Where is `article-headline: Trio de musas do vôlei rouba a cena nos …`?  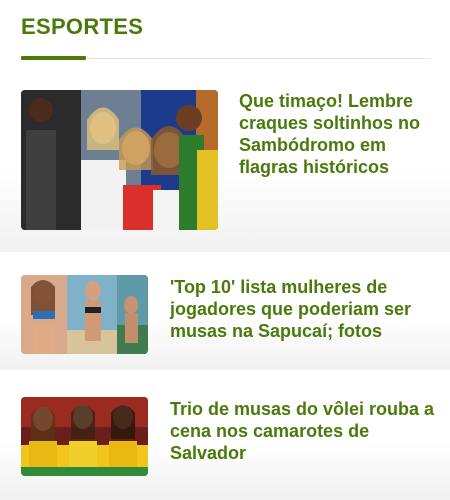 article-headline: Trio de musas do vôlei rouba a cena nos … is located at coordinates (302, 431).